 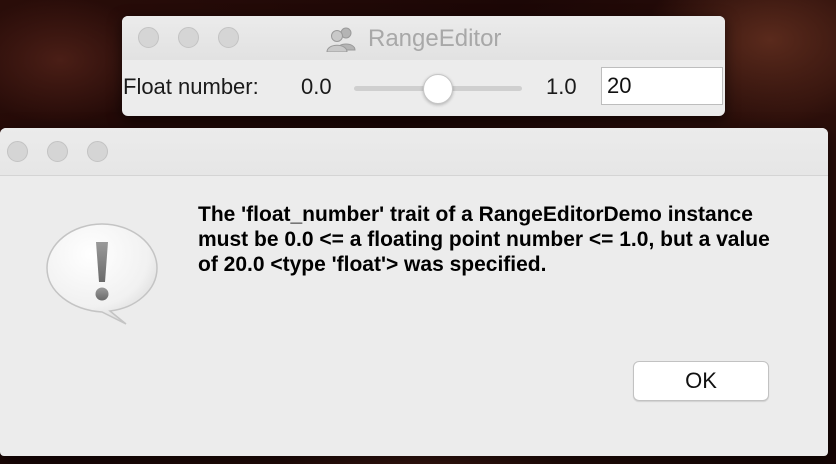 What do you see at coordinates (228, 37) in the screenshot?
I see `zoom-window-button` at bounding box center [228, 37].